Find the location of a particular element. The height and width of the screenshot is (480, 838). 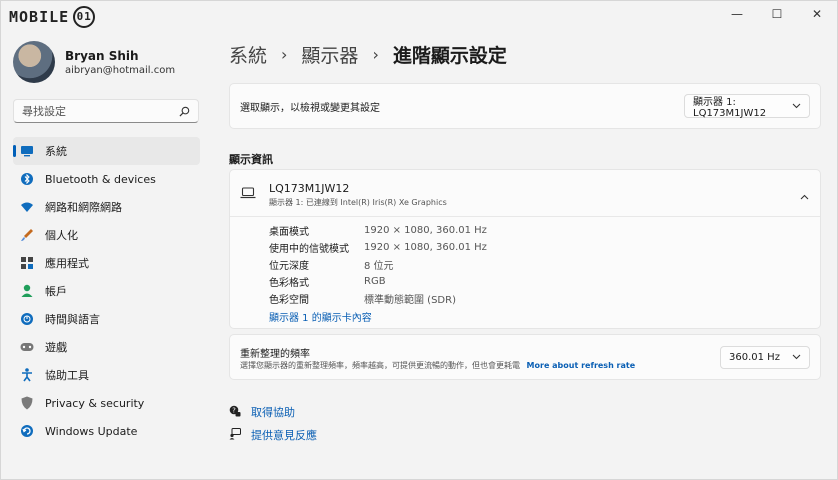

monitor-name: LQ173M1JW12 is located at coordinates (309, 188).